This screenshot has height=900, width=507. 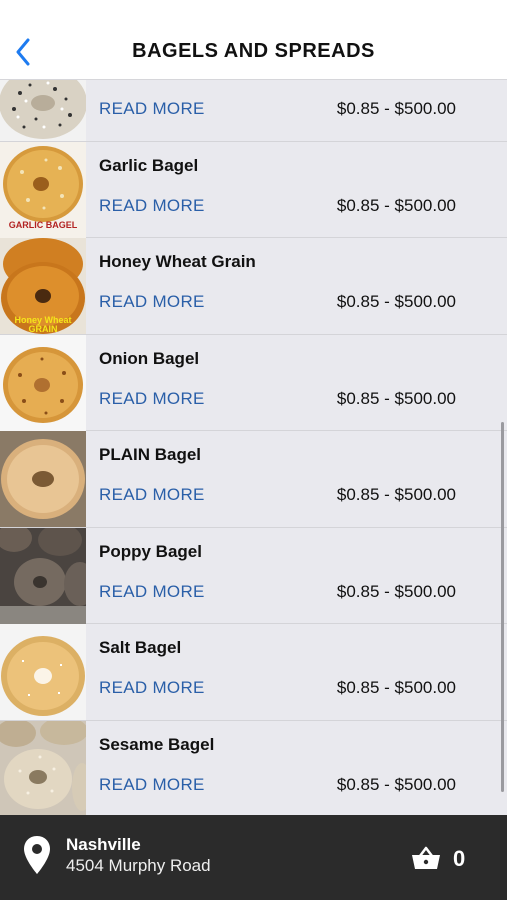 What do you see at coordinates (459, 858) in the screenshot?
I see `cart-count: 0` at bounding box center [459, 858].